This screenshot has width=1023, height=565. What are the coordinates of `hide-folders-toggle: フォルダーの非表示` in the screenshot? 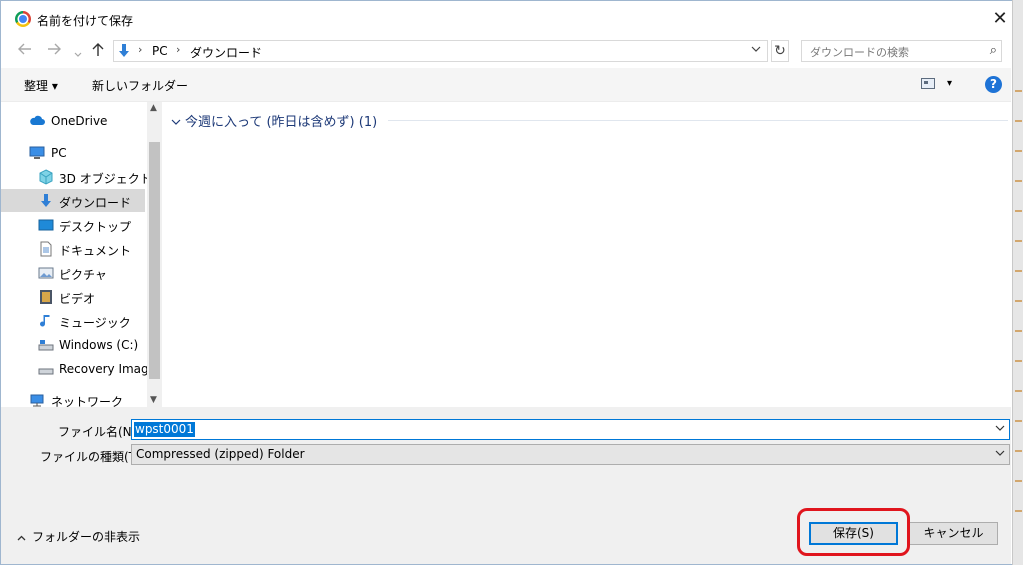 It's located at (78, 536).